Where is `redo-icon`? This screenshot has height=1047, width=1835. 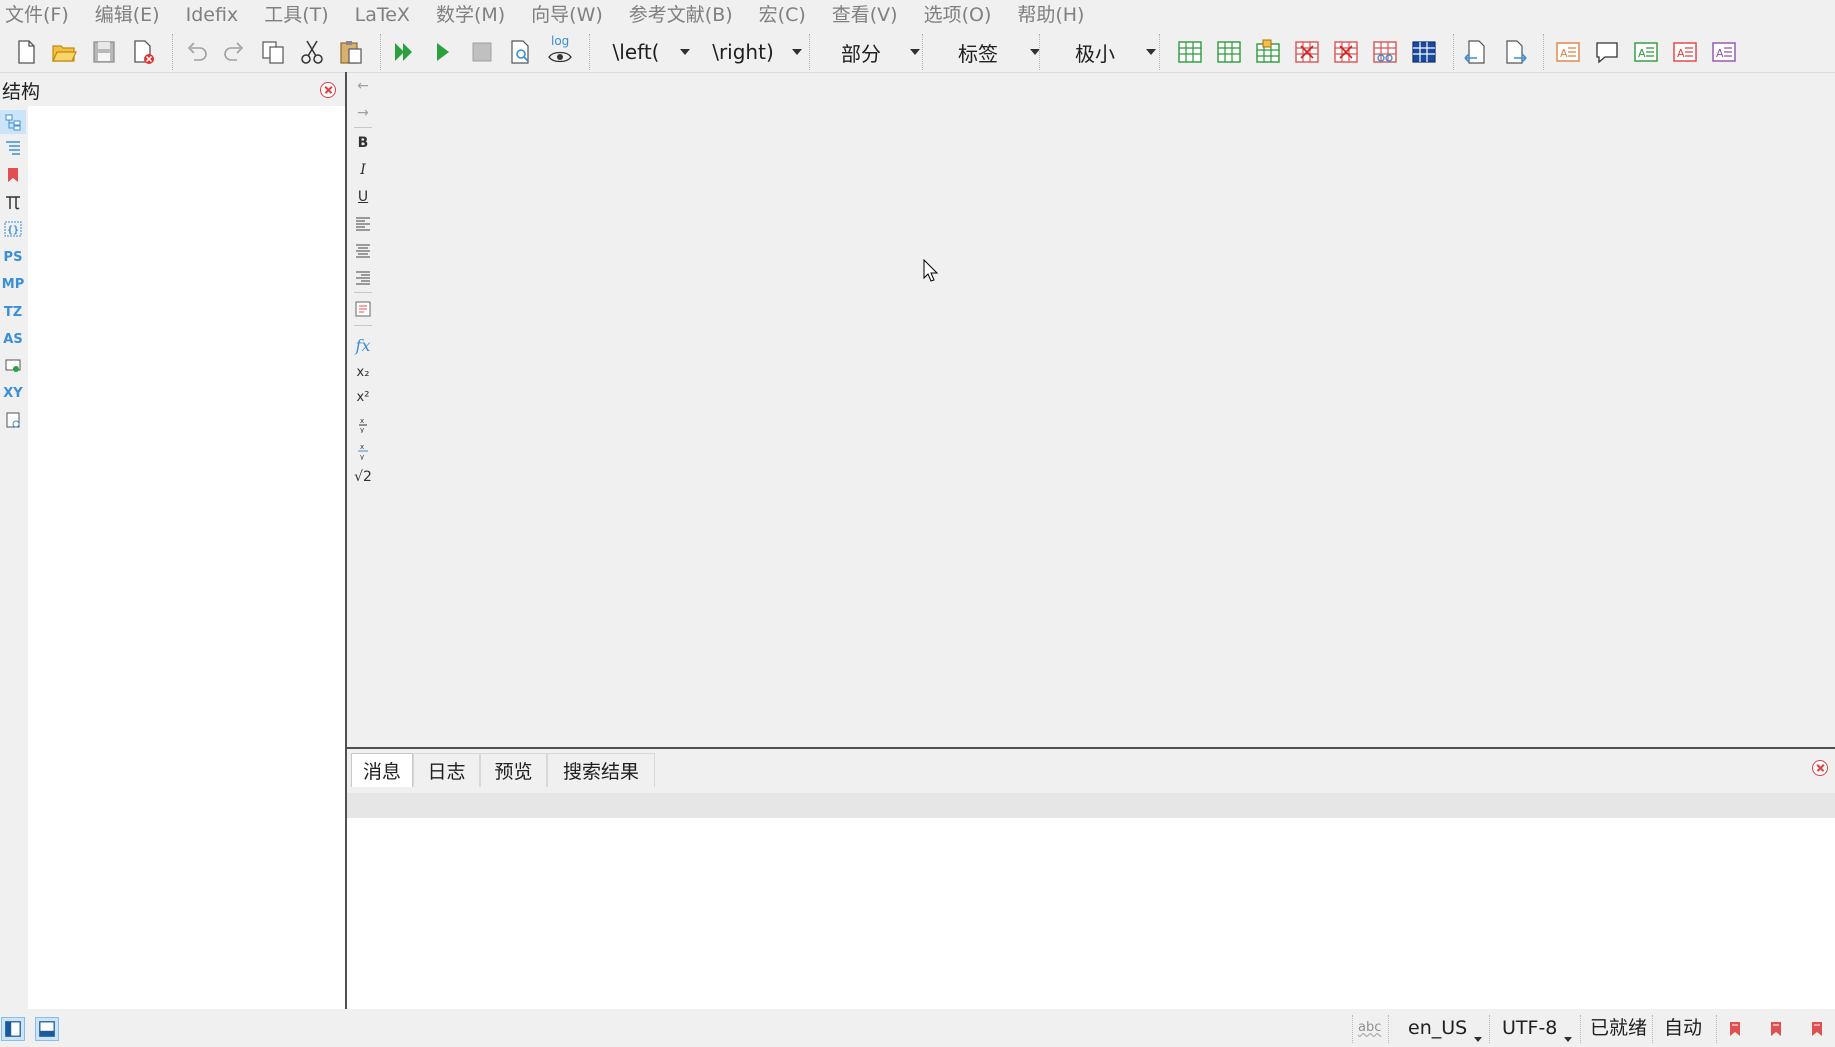 redo-icon is located at coordinates (234, 51).